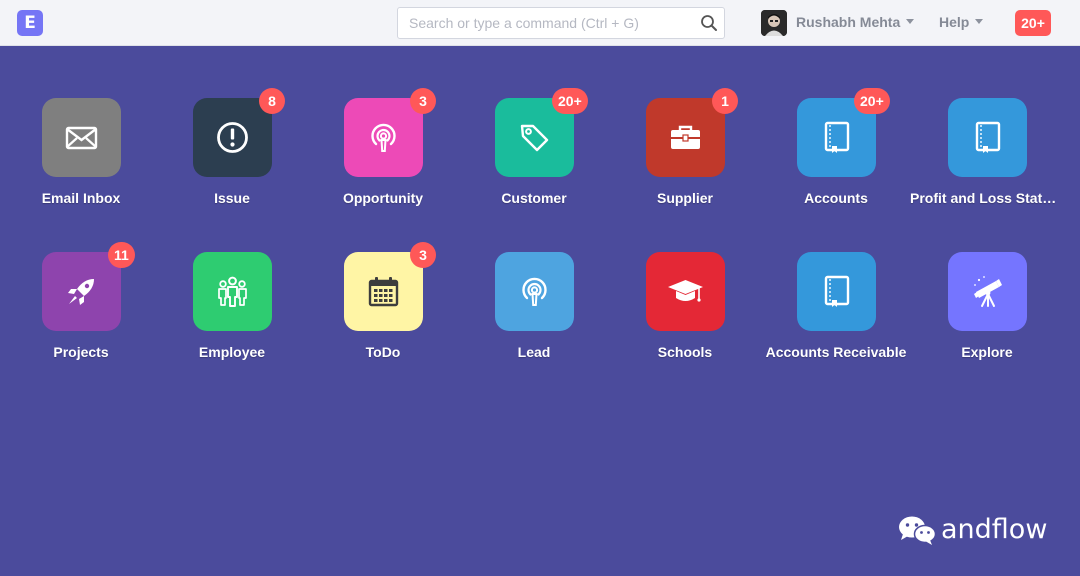 The image size is (1080, 576). Describe the element at coordinates (546, 23) in the screenshot. I see `search-input` at that location.